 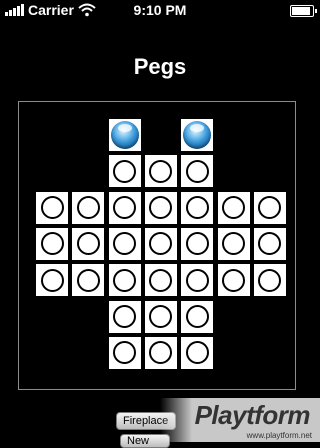 What do you see at coordinates (279, 435) in the screenshot?
I see `watermark-url: www.playtform.net` at bounding box center [279, 435].